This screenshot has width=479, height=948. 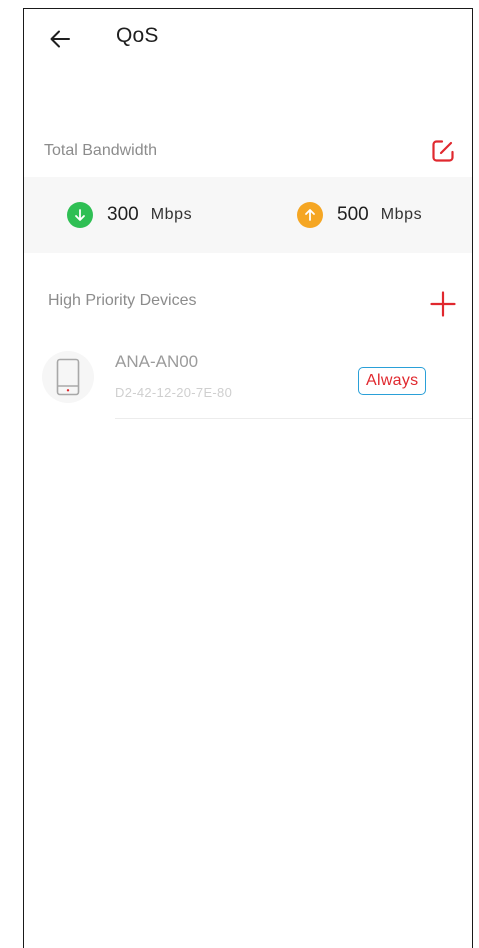 I want to click on arrow-left-icon, so click(x=60, y=39).